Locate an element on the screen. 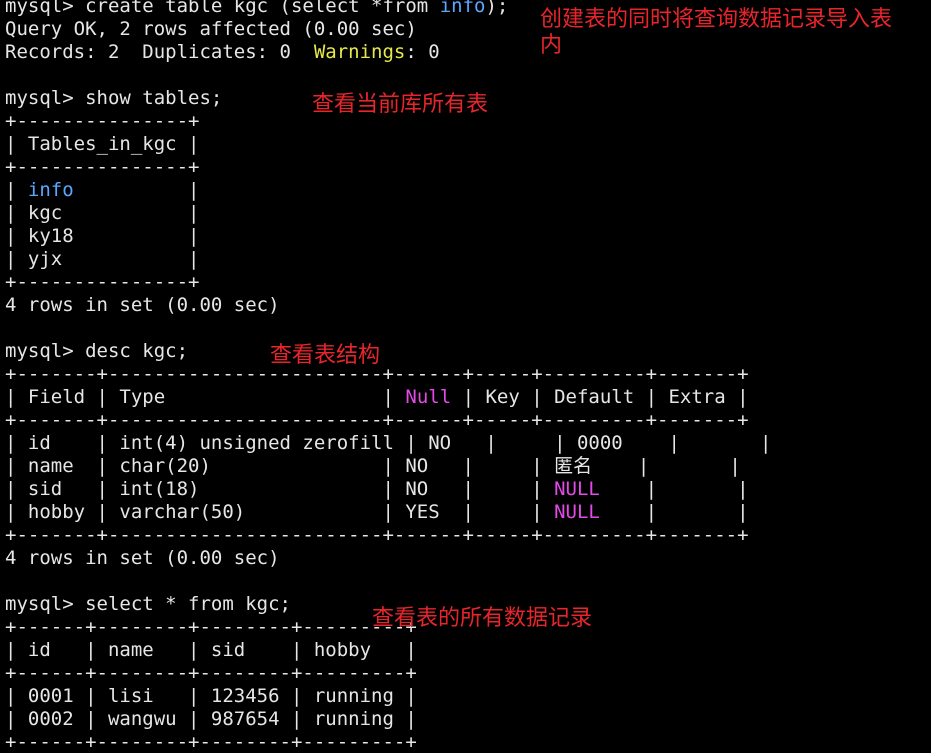 The width and height of the screenshot is (931, 753). terminal-text-segment: | Field | Type | is located at coordinates (205, 397).